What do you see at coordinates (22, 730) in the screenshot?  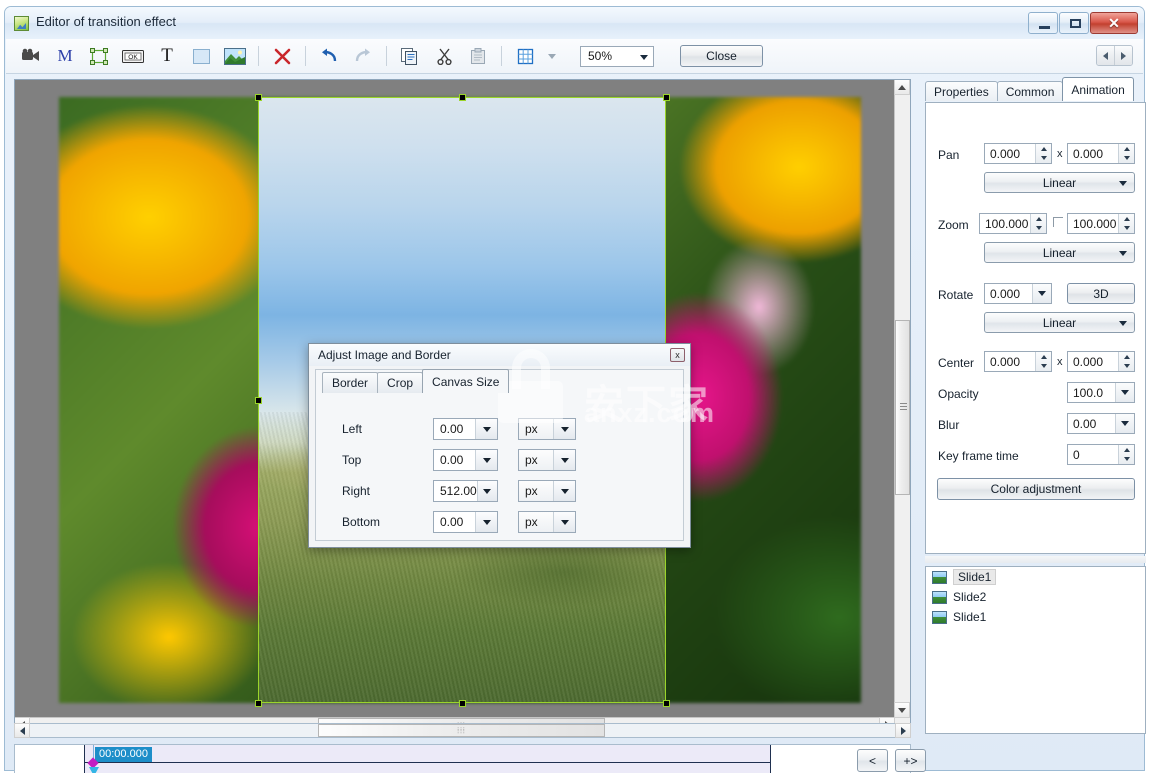 I see `timeline-scroll-left-button` at bounding box center [22, 730].